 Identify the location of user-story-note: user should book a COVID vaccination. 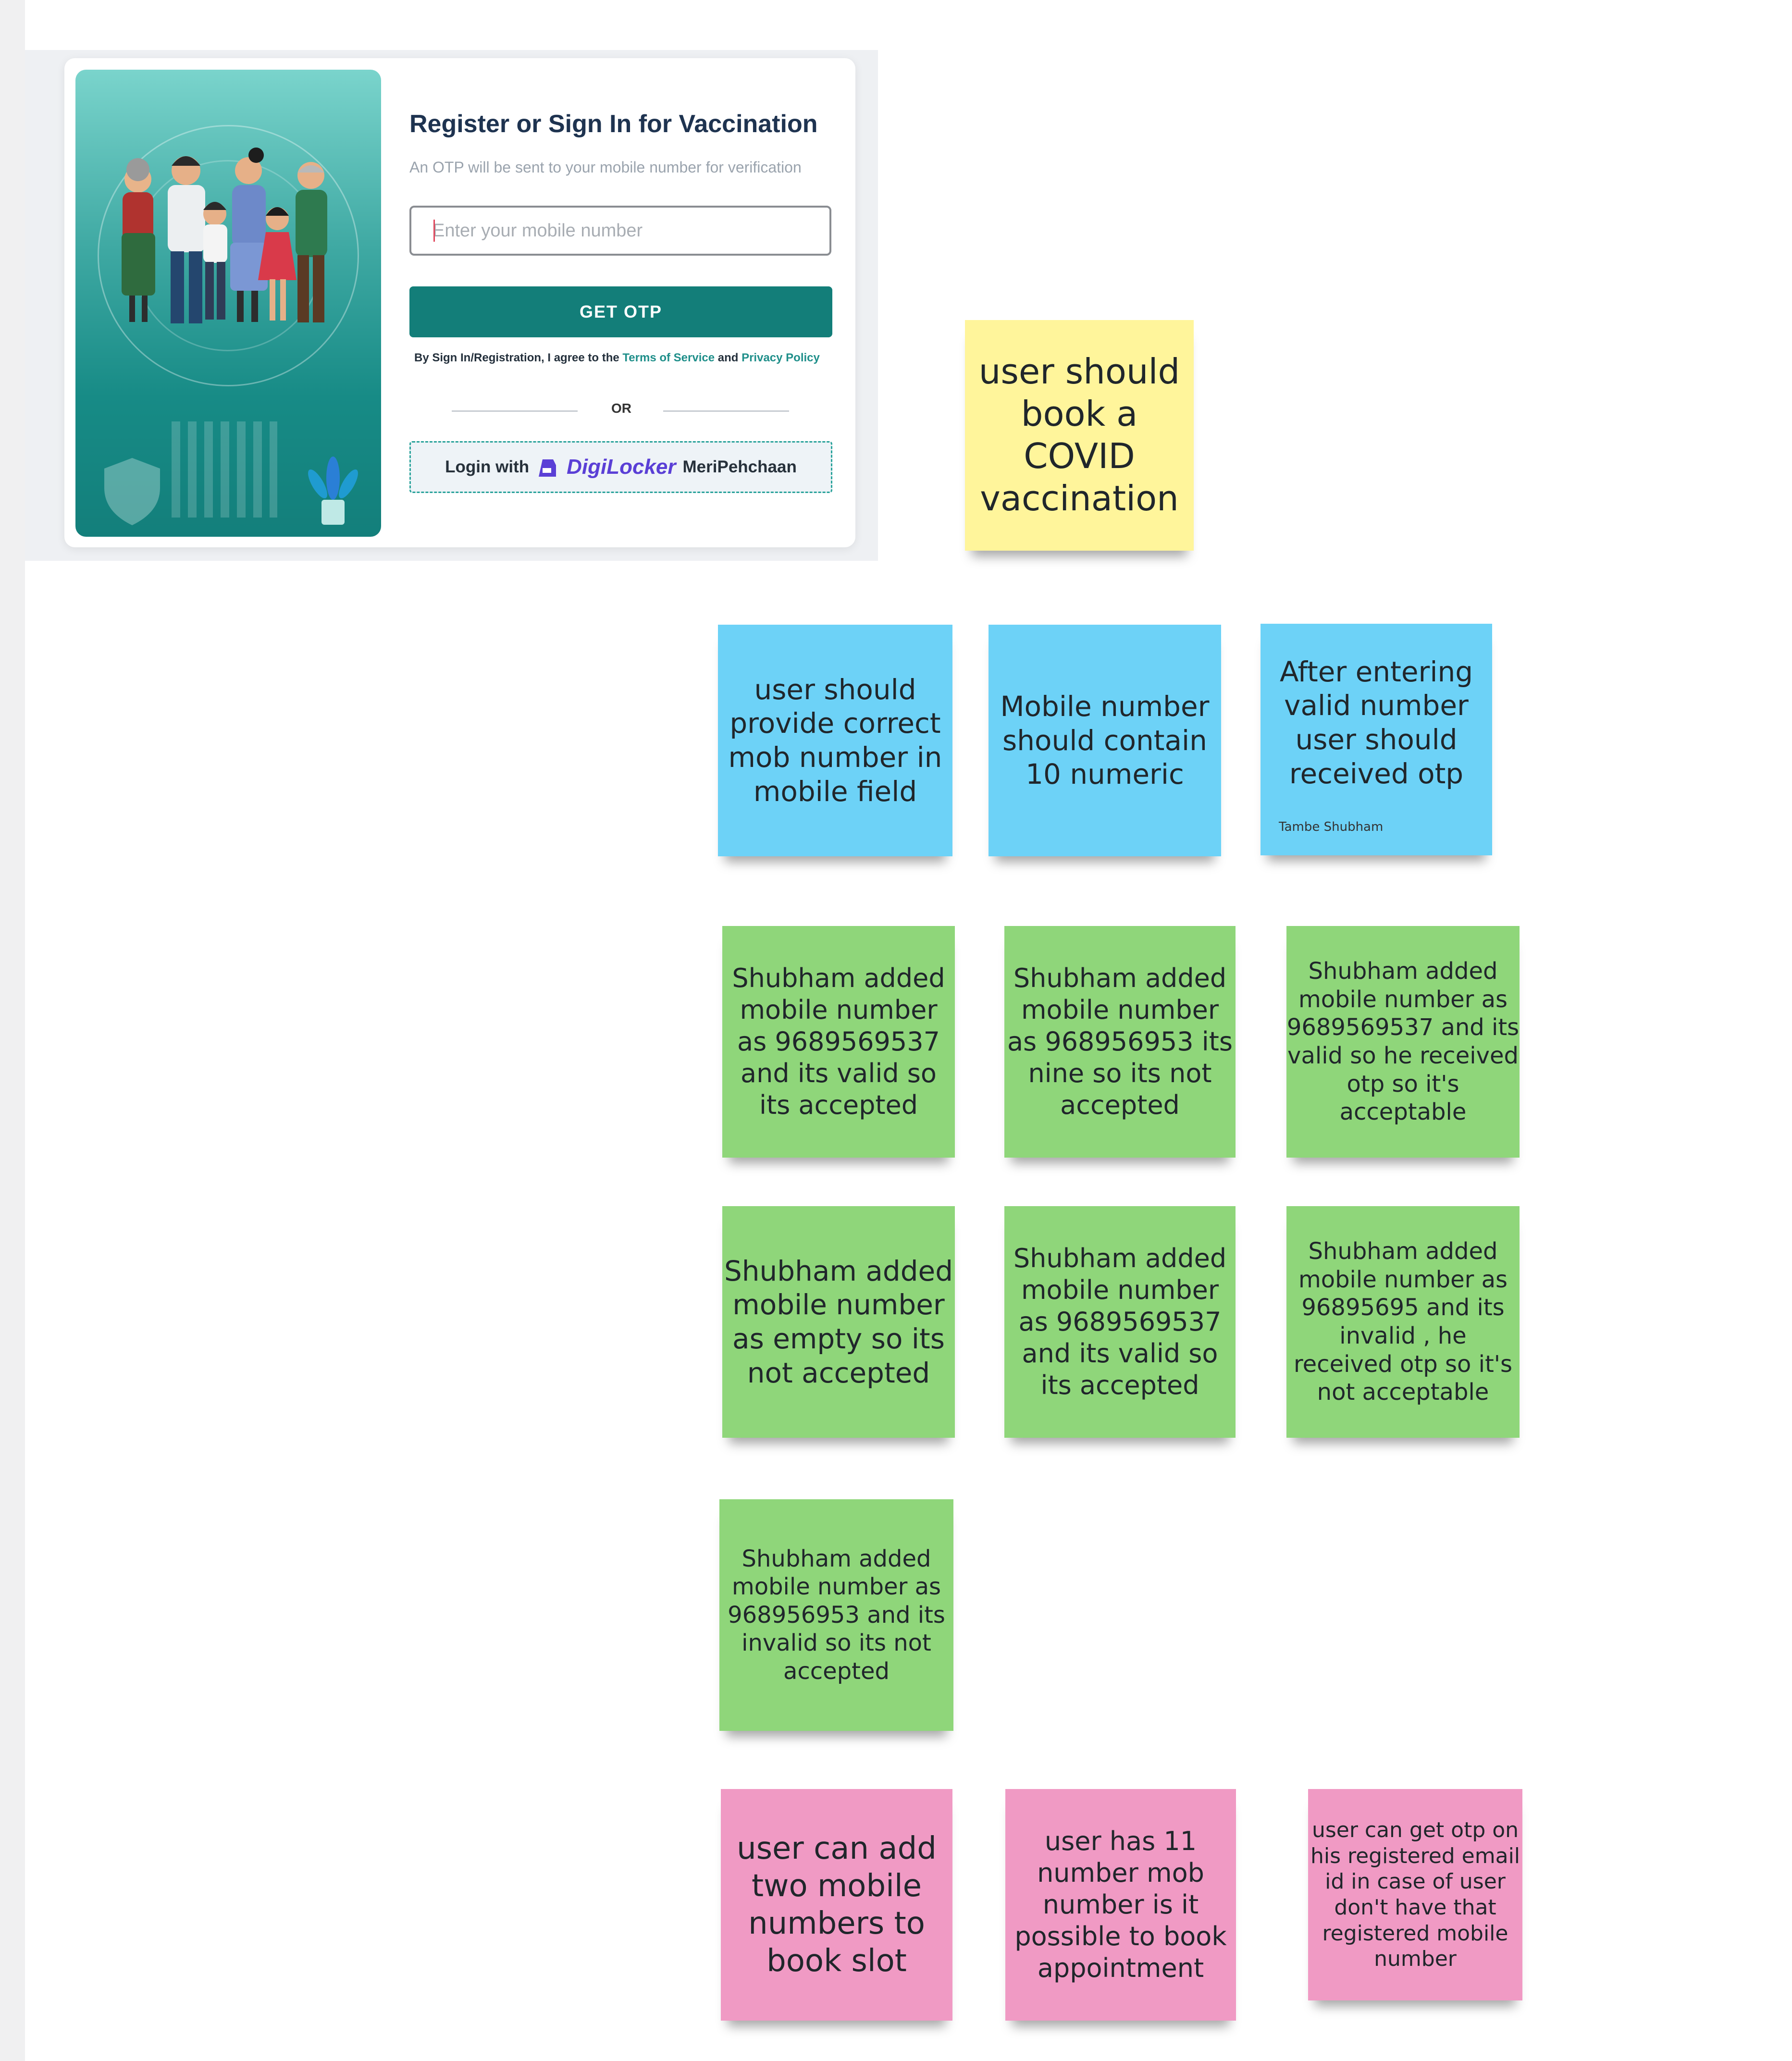
(1079, 435).